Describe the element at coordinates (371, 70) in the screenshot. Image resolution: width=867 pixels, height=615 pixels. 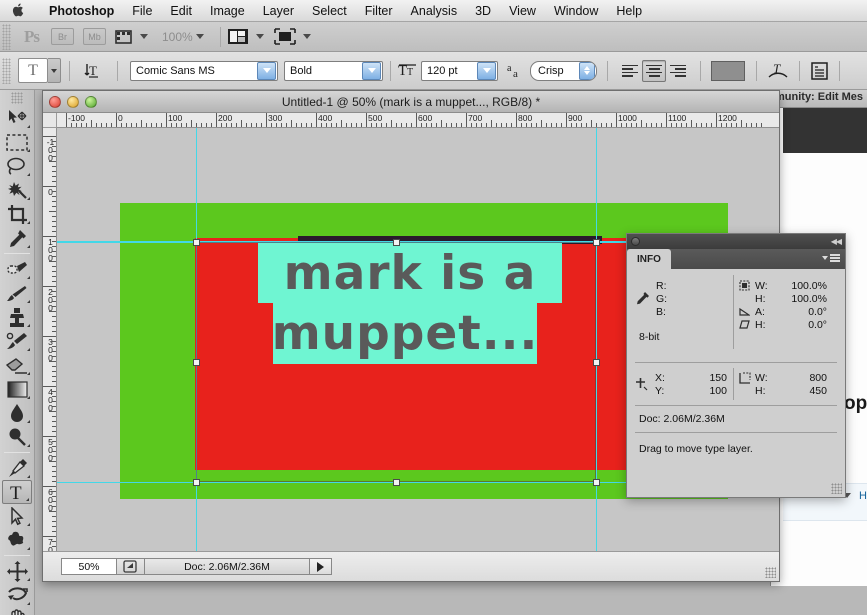
I see `font-style-caret-icon` at that location.